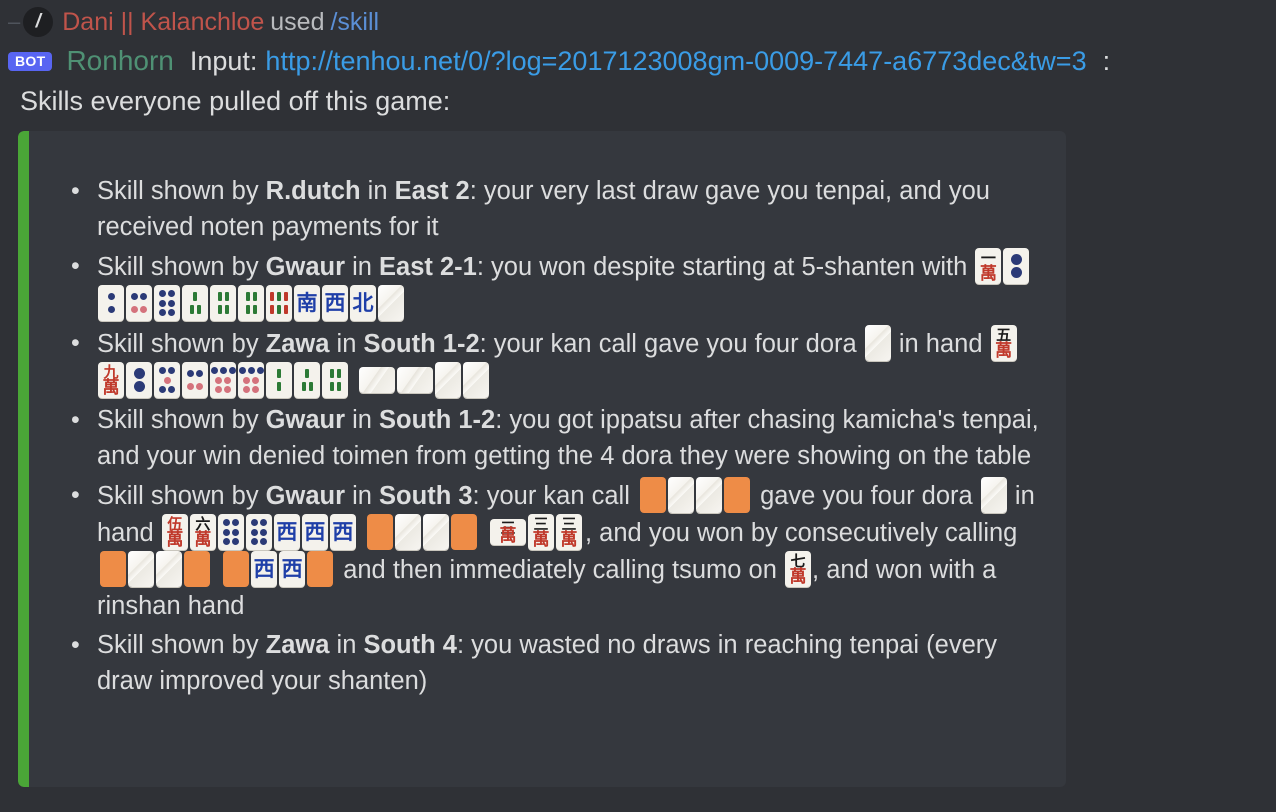  What do you see at coordinates (174, 532) in the screenshot?
I see `tile-5m-red: 伍萬` at bounding box center [174, 532].